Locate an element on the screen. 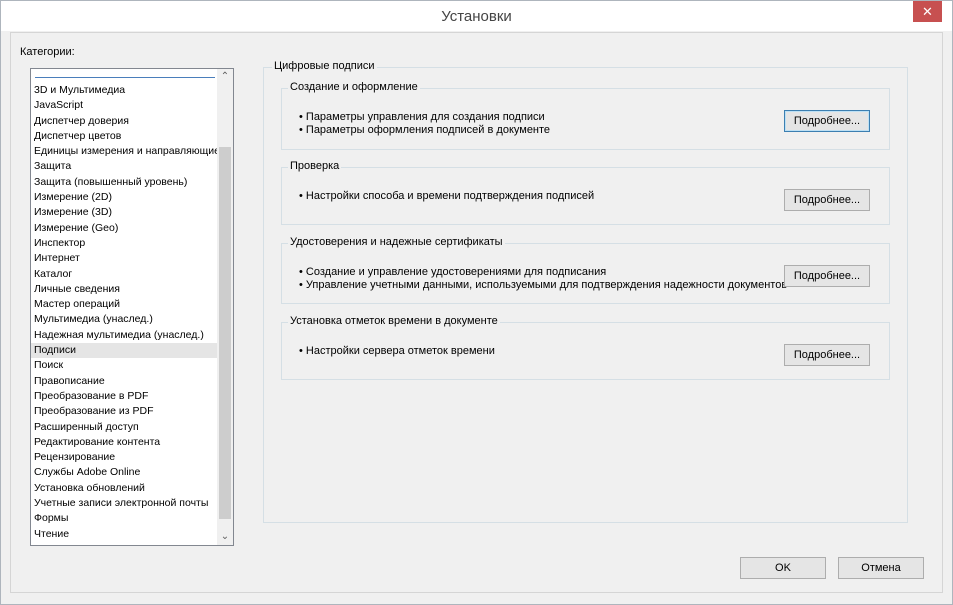 The width and height of the screenshot is (953, 605). cancel-button: Отмена is located at coordinates (881, 568).